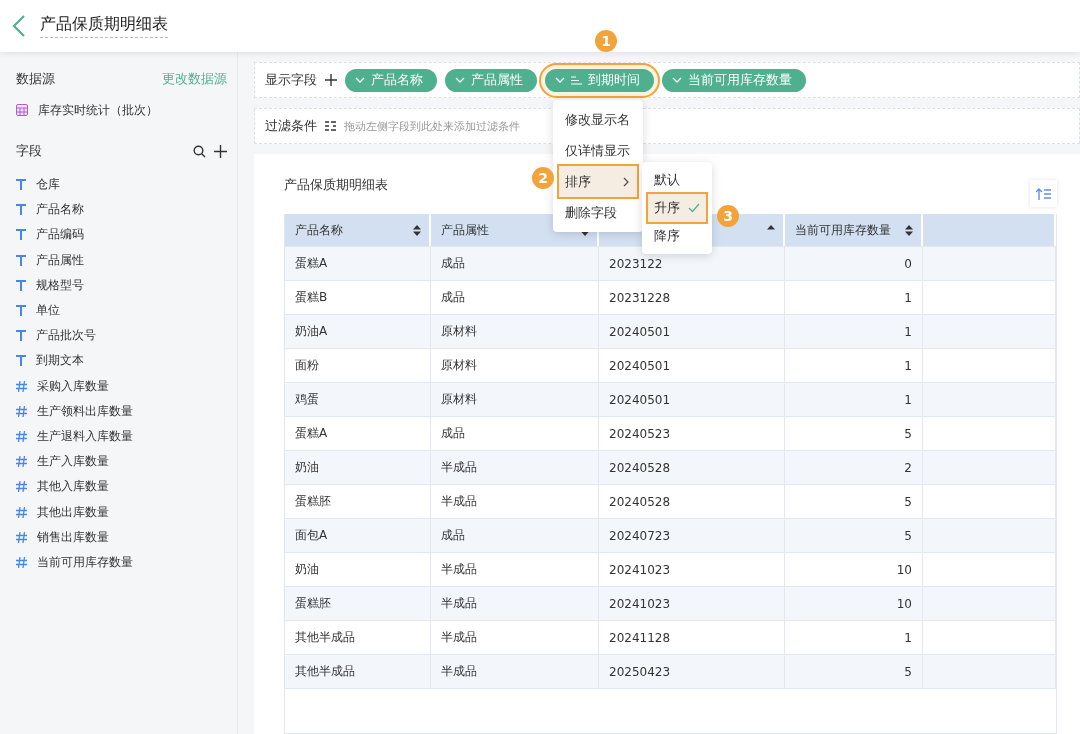  What do you see at coordinates (358, 297) in the screenshot?
I see `table-cell: 蛋糕B` at bounding box center [358, 297].